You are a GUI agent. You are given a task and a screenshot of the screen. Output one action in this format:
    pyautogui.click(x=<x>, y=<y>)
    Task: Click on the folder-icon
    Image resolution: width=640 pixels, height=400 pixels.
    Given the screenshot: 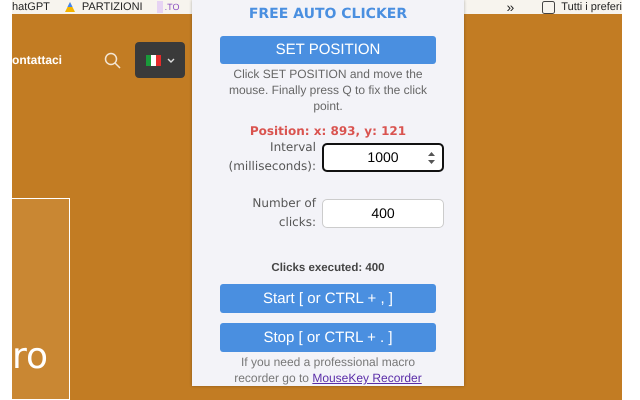 What is the action you would take?
    pyautogui.click(x=549, y=7)
    